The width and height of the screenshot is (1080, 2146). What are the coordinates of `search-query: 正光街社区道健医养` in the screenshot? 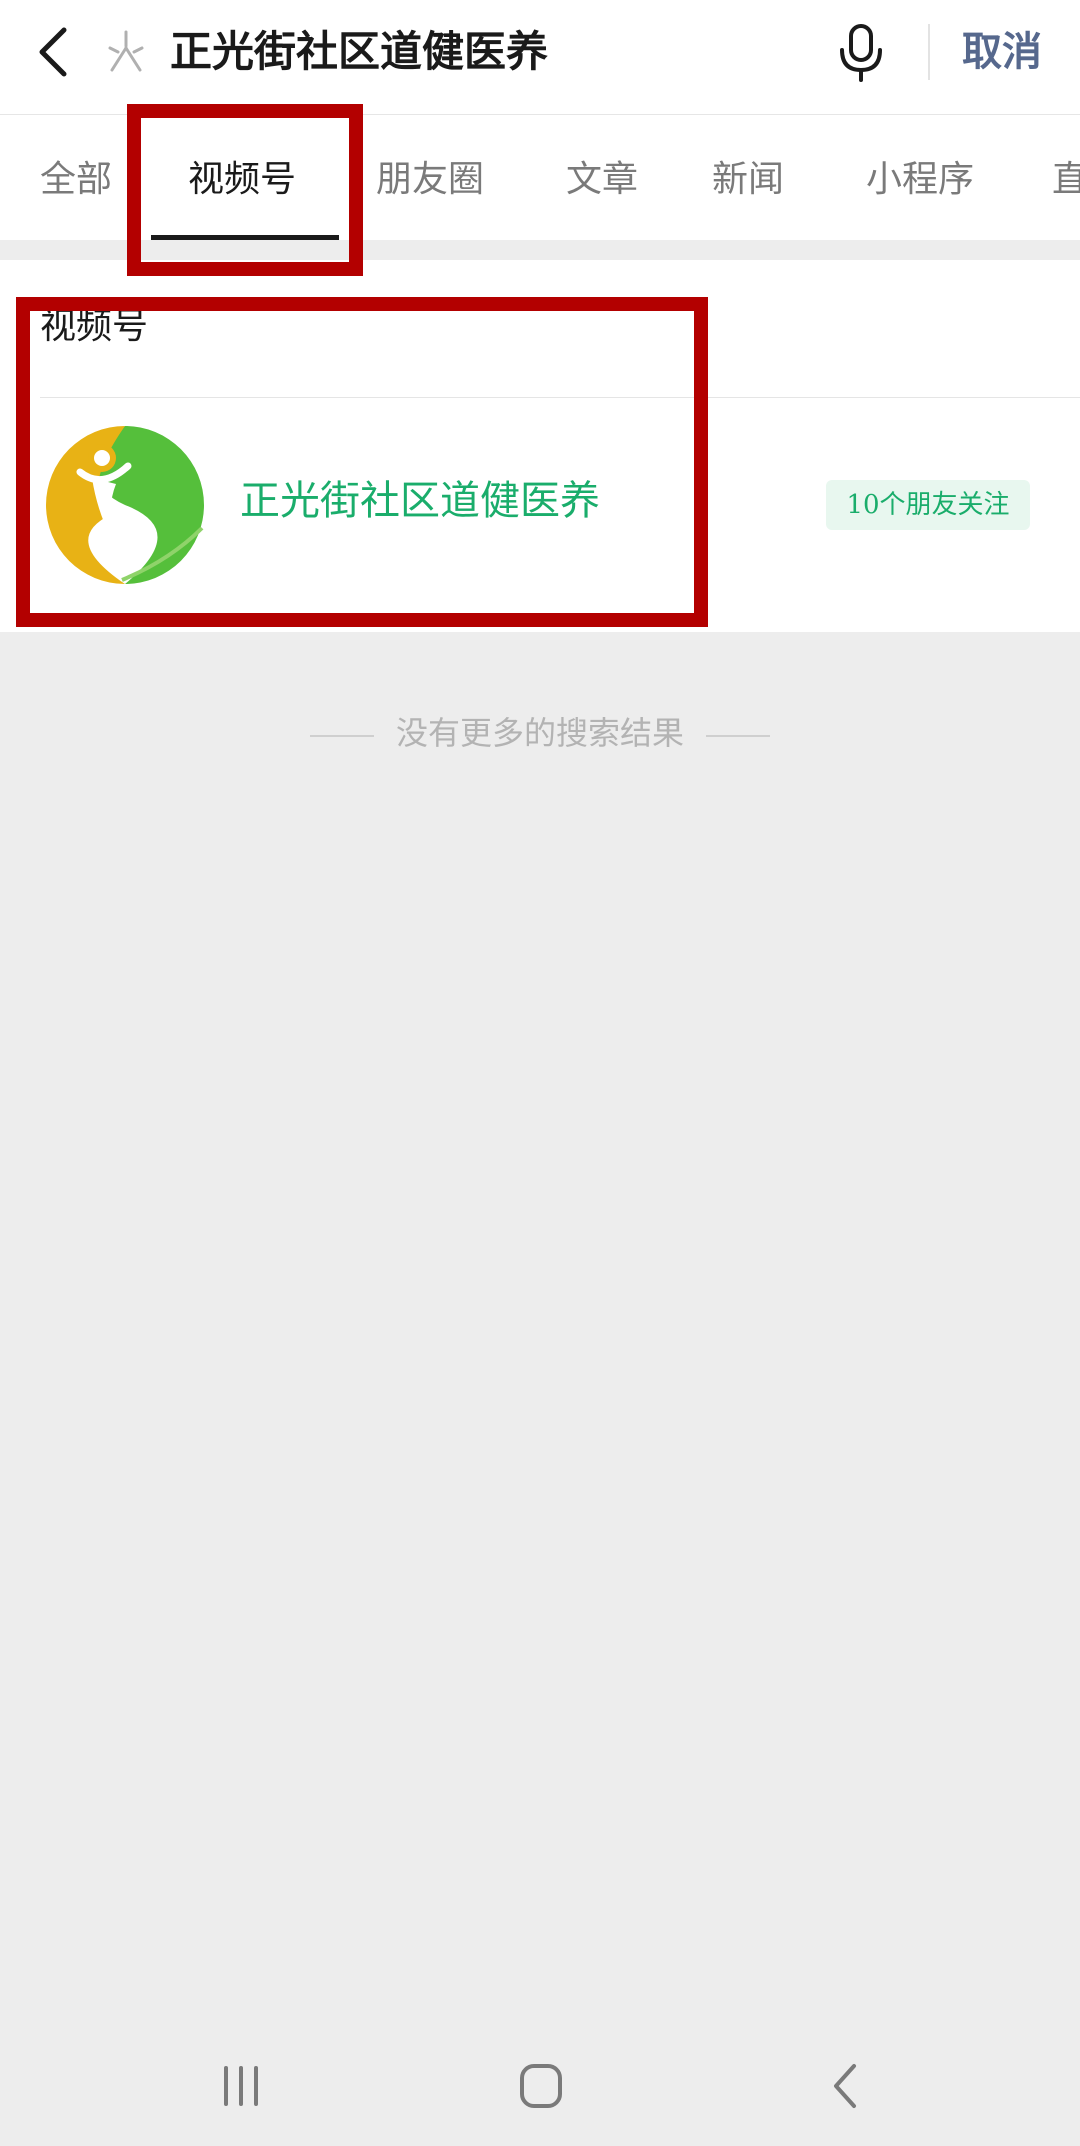 It's located at (359, 52).